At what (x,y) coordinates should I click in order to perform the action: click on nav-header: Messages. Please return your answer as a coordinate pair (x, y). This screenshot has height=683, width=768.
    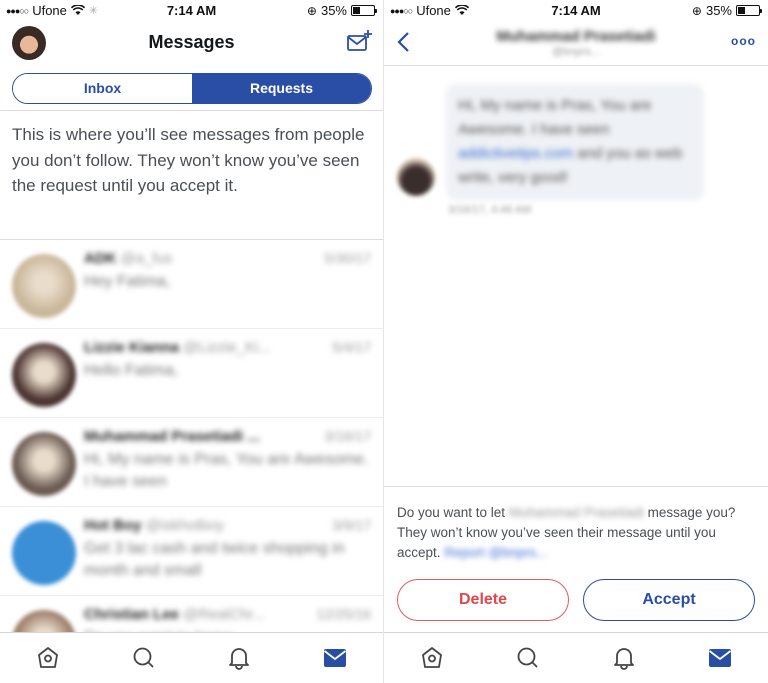
    Looking at the image, I should click on (191, 44).